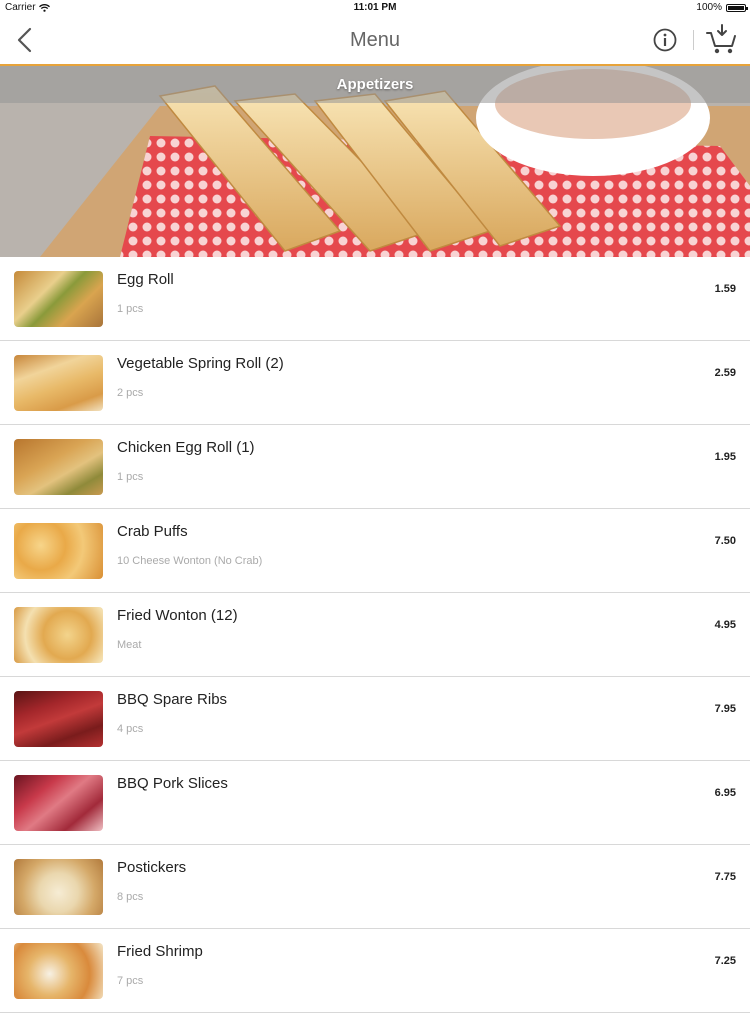 The height and width of the screenshot is (1013, 750). I want to click on battery-icon, so click(737, 7).